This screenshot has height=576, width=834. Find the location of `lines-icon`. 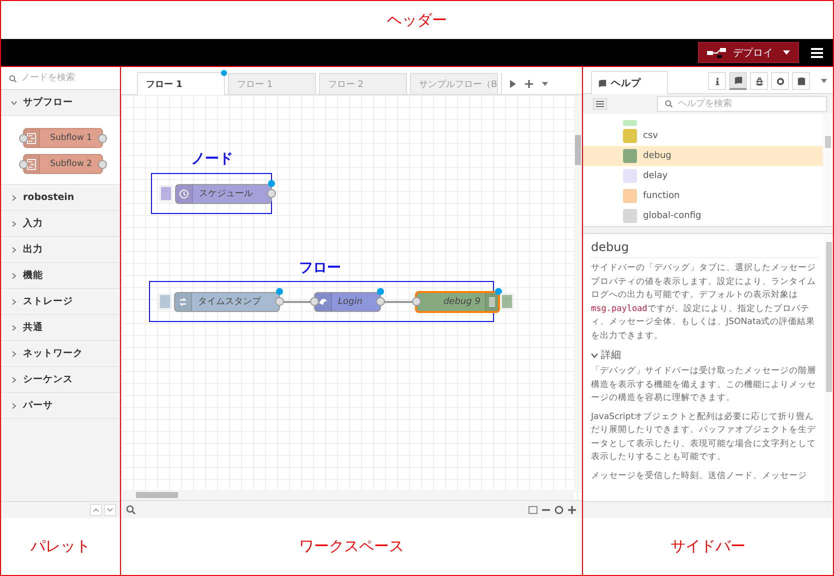

lines-icon is located at coordinates (492, 301).